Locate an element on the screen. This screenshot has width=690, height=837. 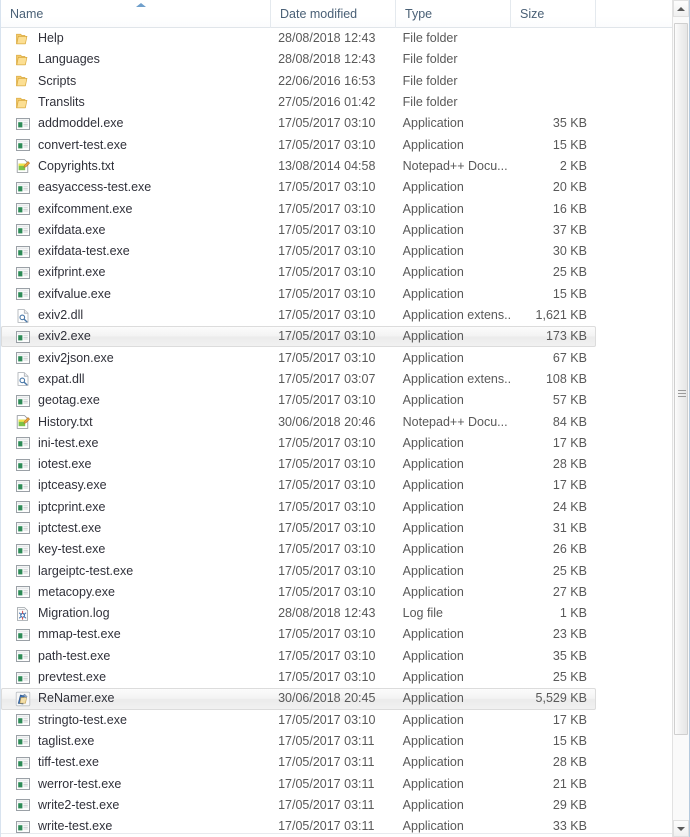
file-row: Scripts 22/06/2016 16:53 File folder is located at coordinates (298, 81).